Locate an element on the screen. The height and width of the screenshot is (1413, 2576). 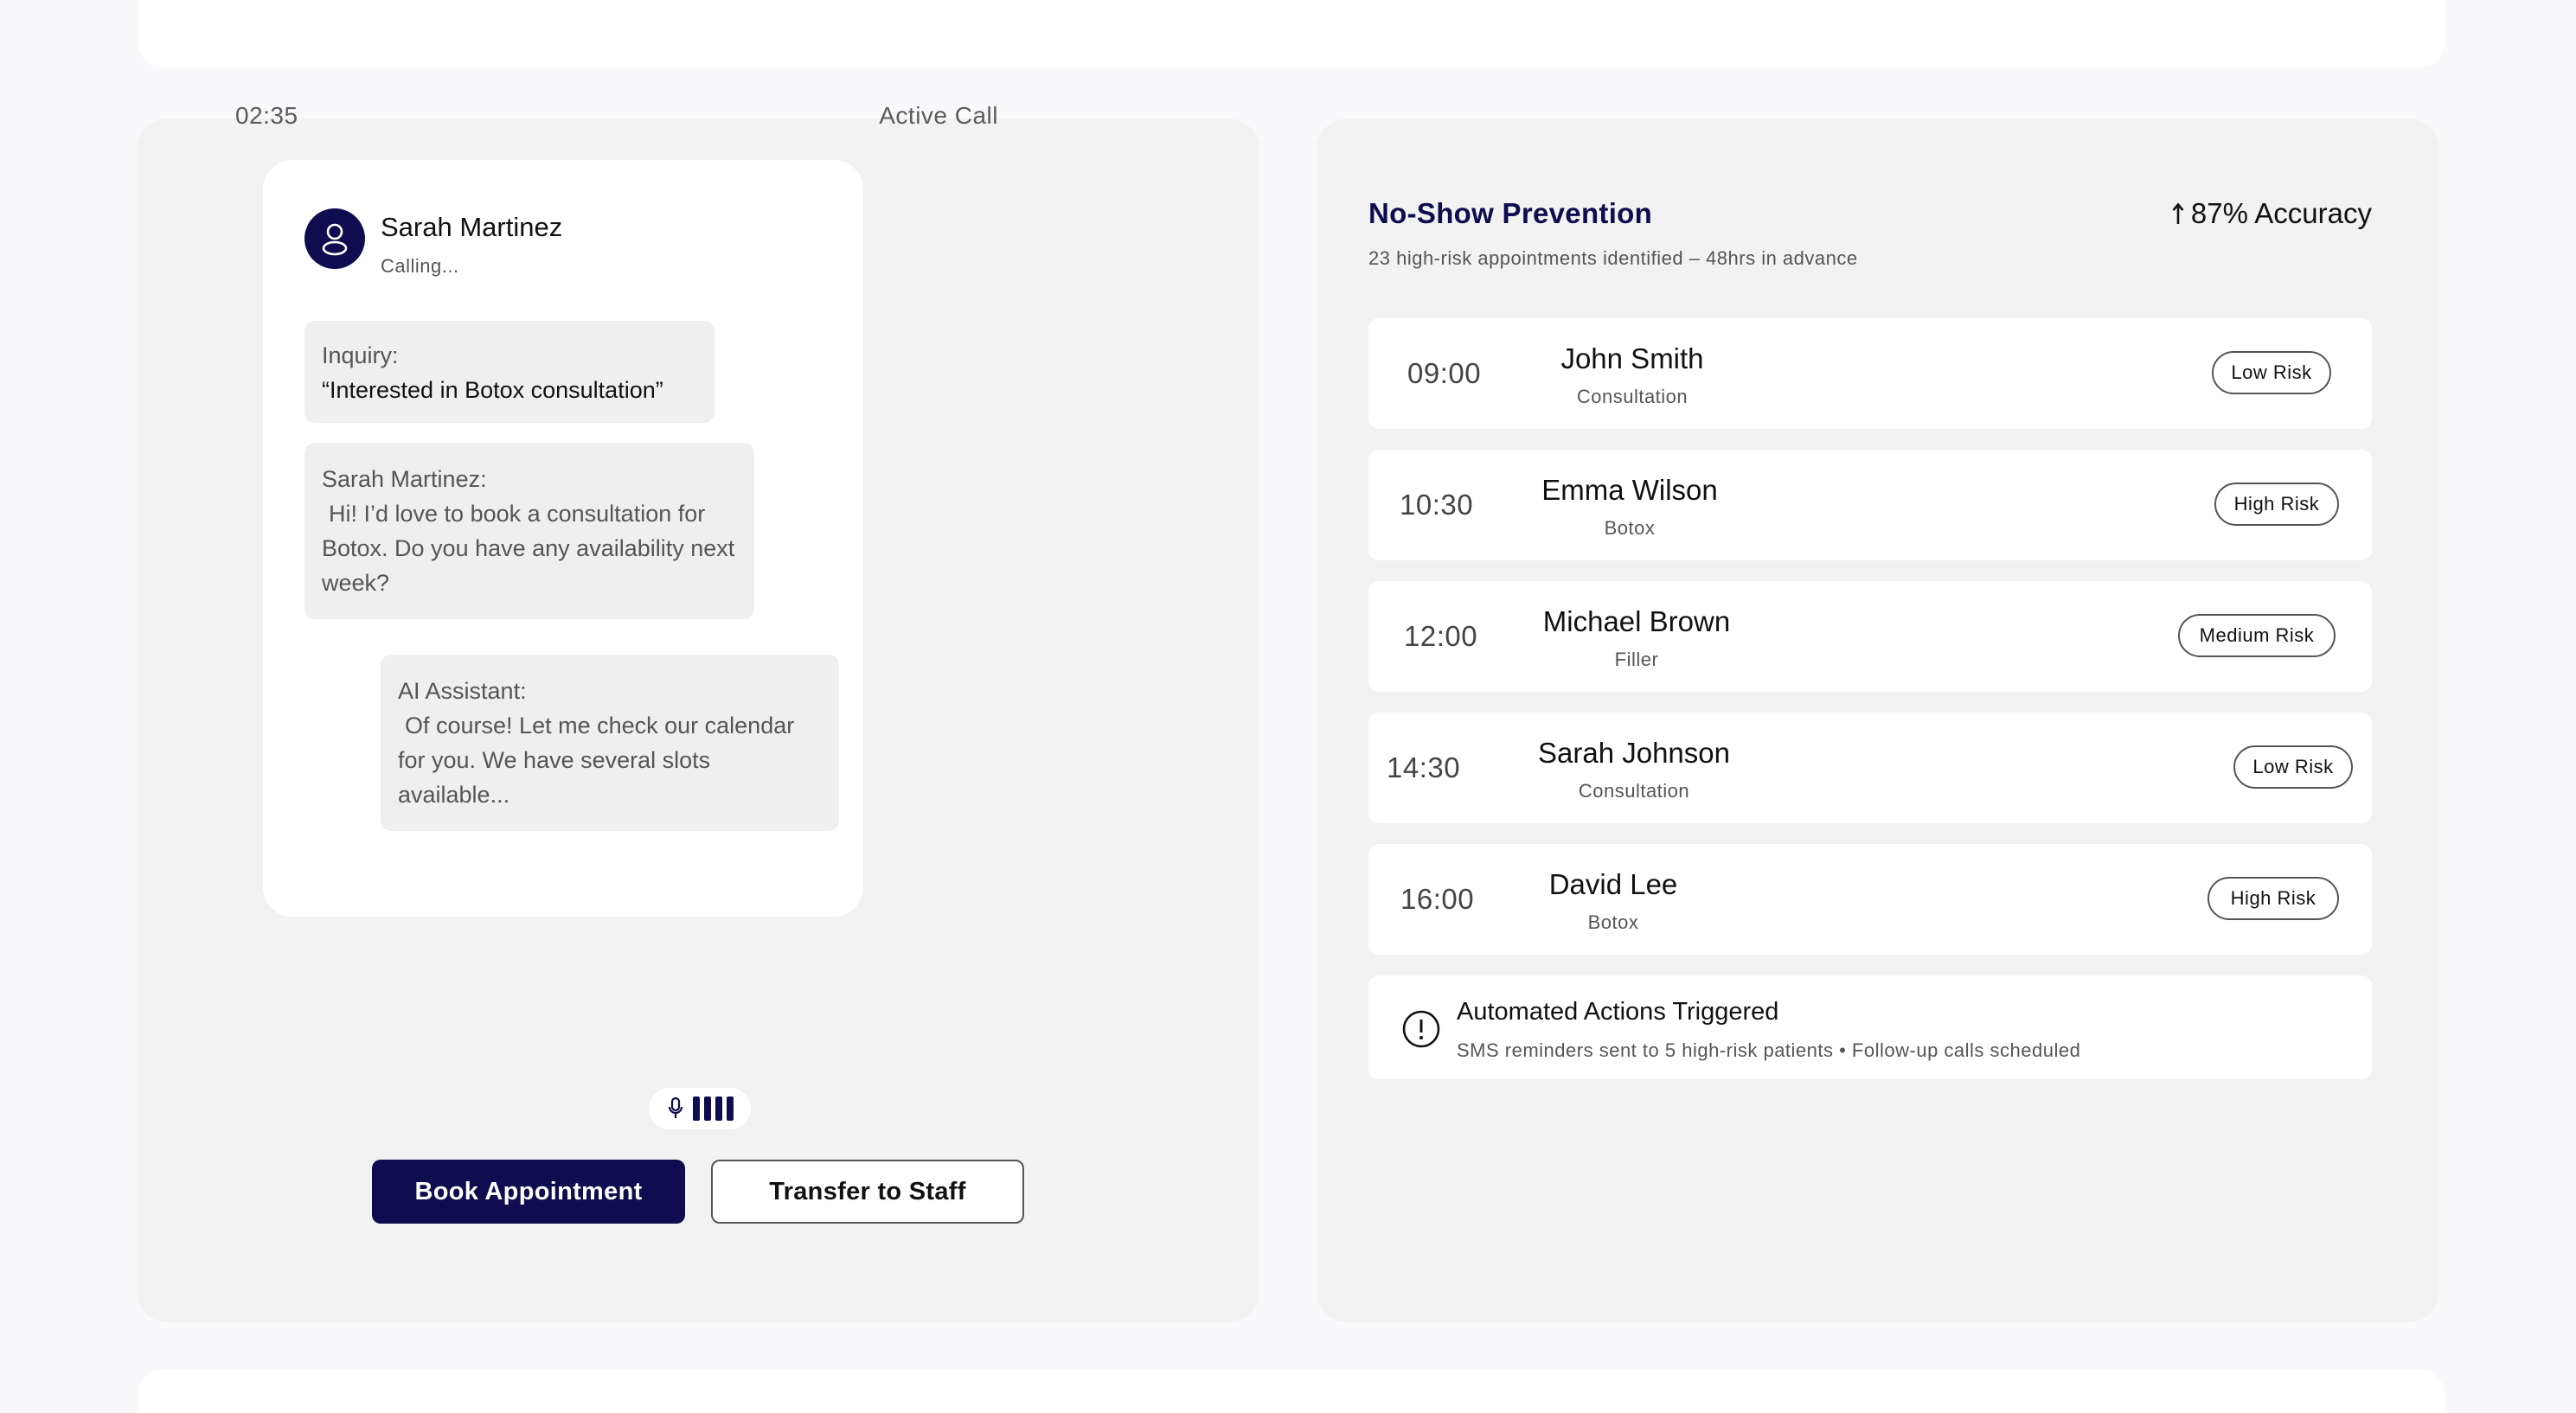
avatar is located at coordinates (334, 238).